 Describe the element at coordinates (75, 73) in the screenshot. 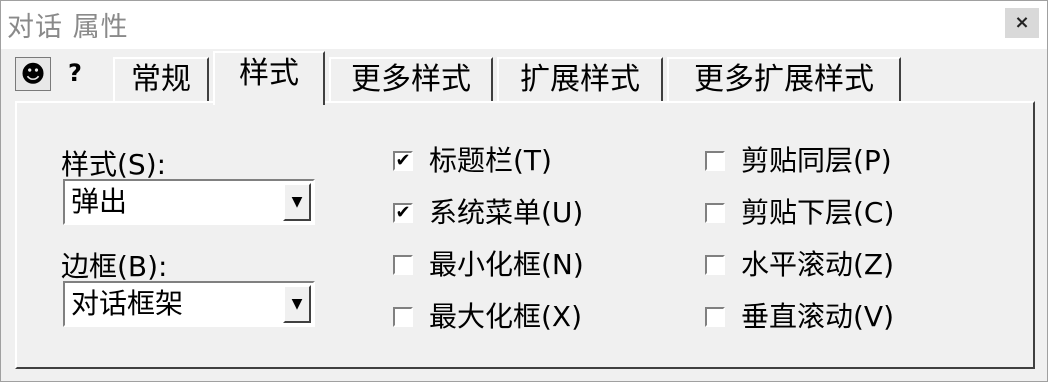

I see `help-icon: ?` at that location.